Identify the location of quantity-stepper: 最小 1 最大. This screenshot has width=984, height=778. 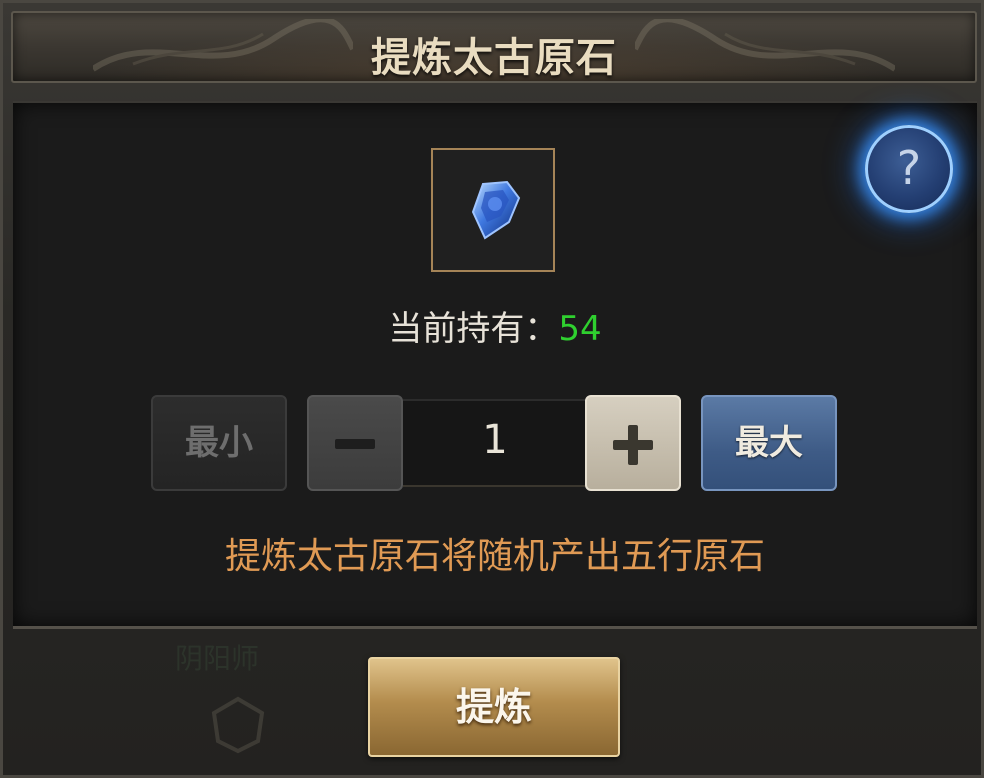
(496, 443).